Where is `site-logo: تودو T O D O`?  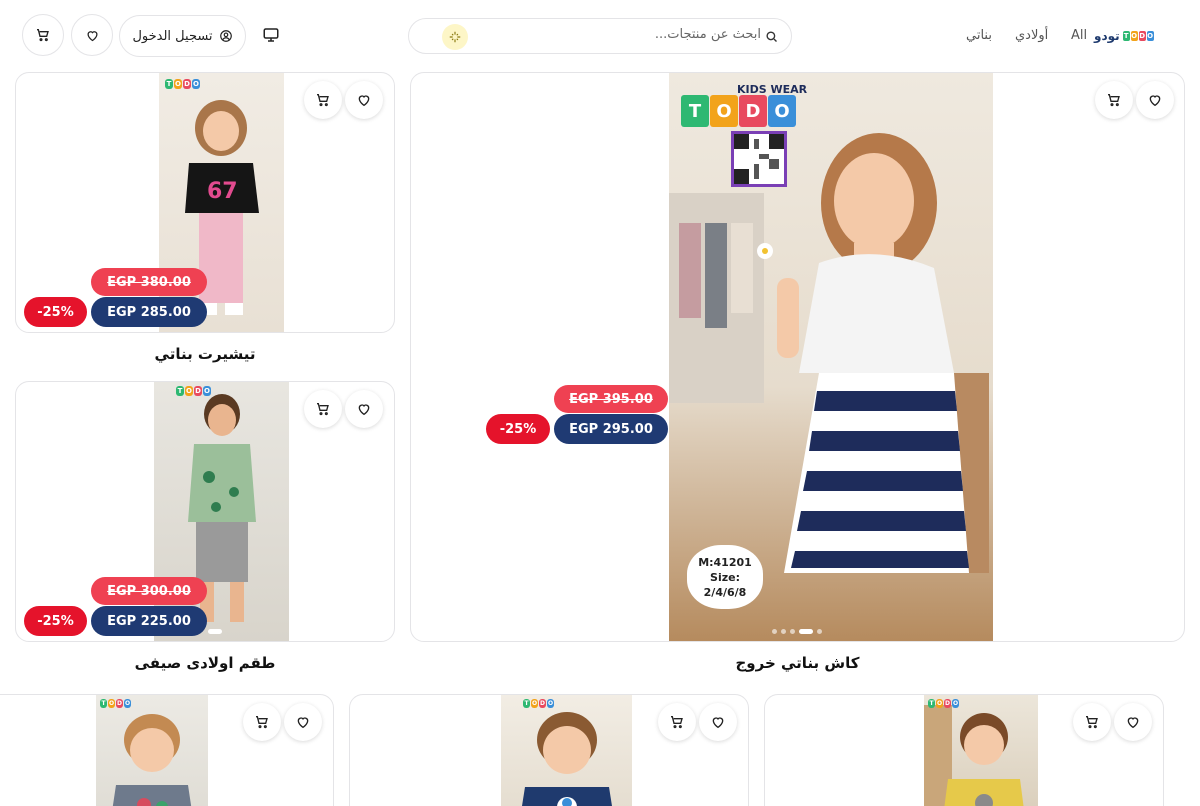
site-logo: تودو T O D O is located at coordinates (1125, 36).